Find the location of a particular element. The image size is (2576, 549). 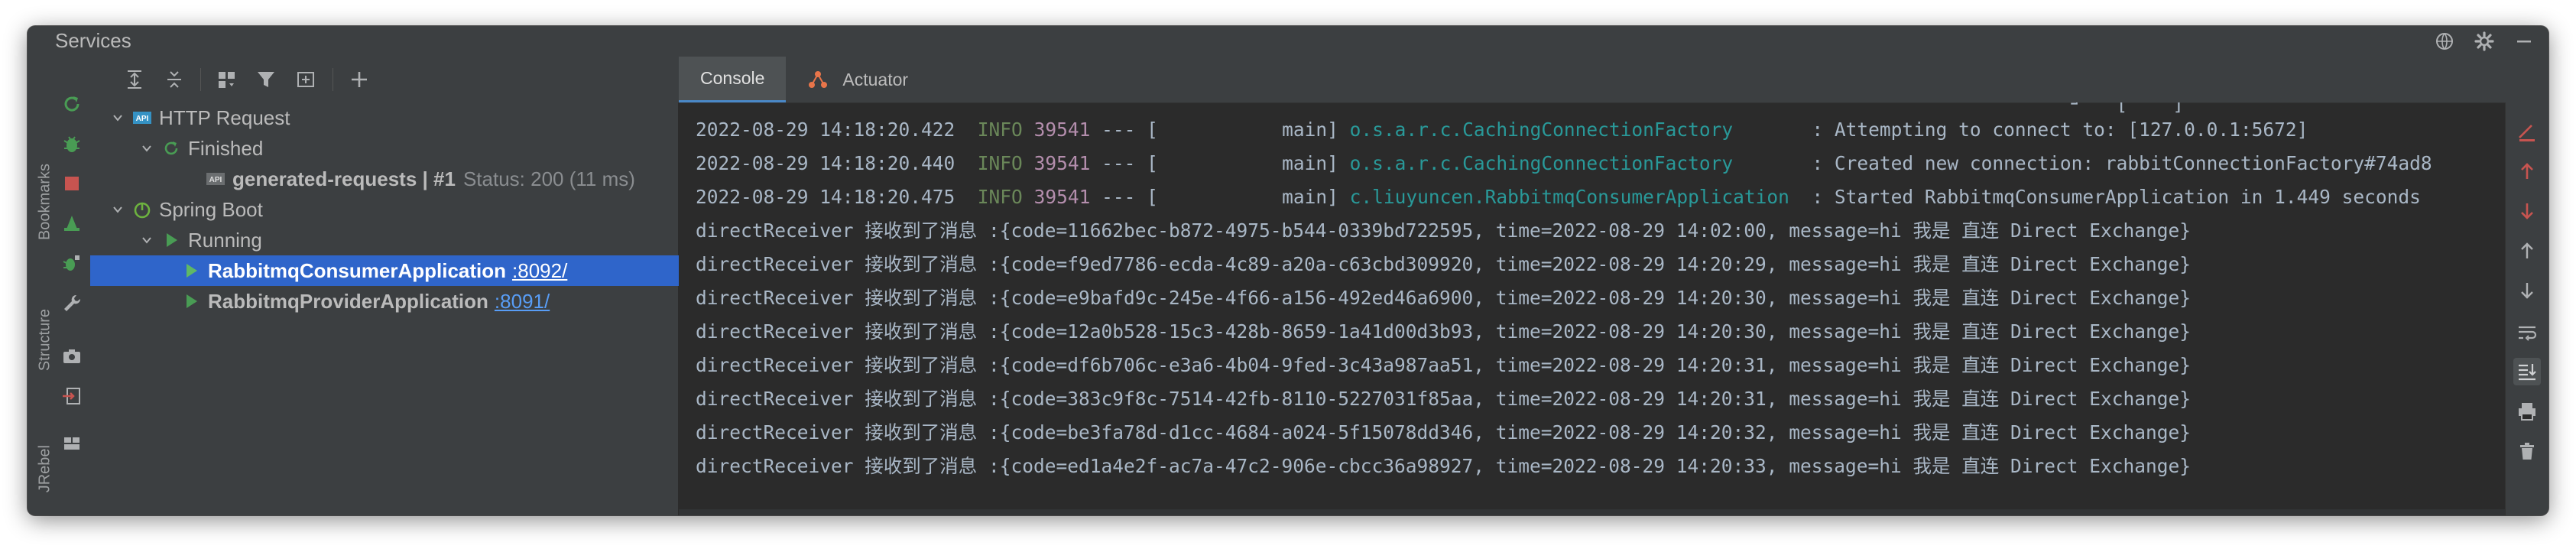

log-date: 2022-08-29 14:18:20.440 is located at coordinates (825, 163).